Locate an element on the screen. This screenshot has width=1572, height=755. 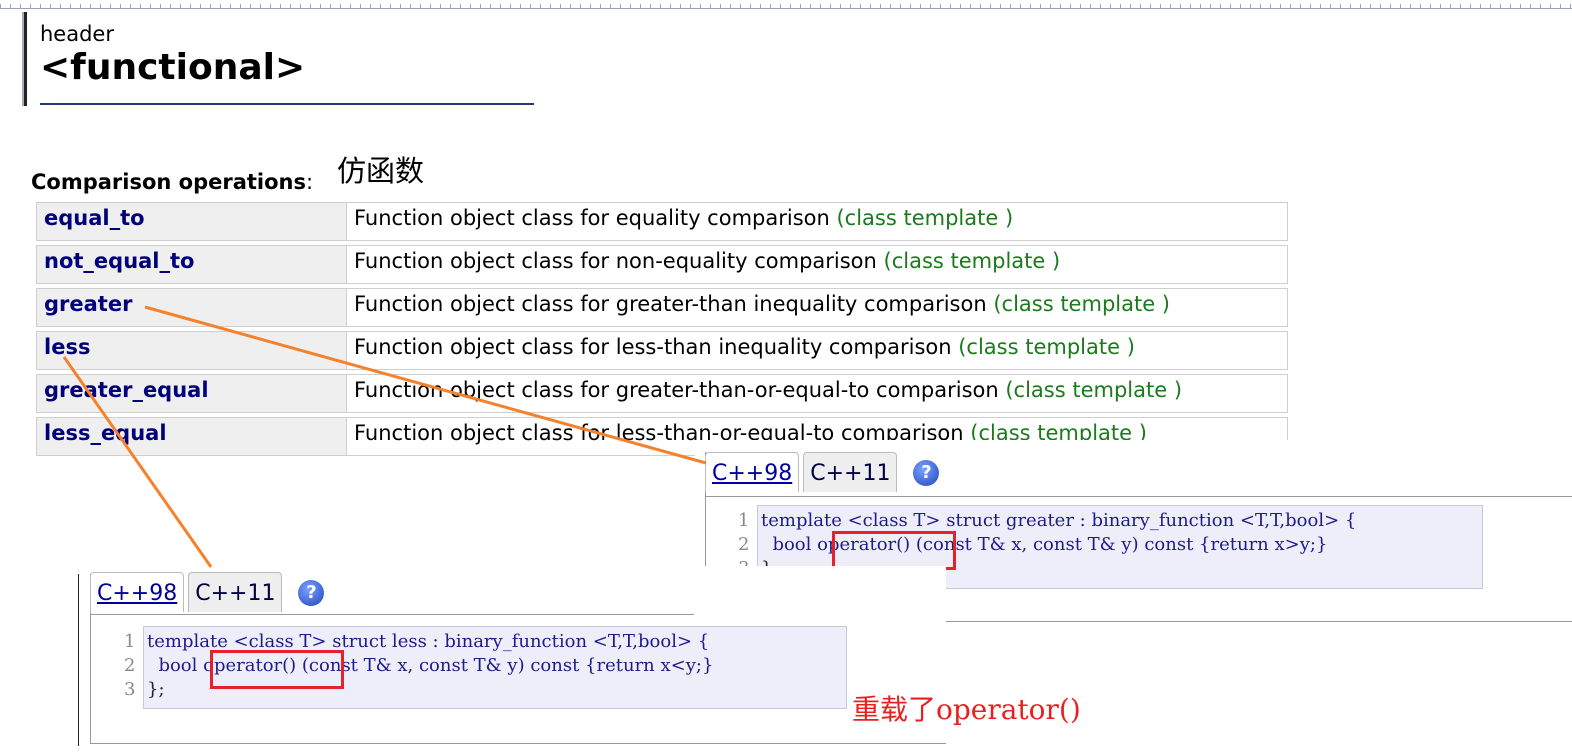
annotation-arrows is located at coordinates (384, 436).